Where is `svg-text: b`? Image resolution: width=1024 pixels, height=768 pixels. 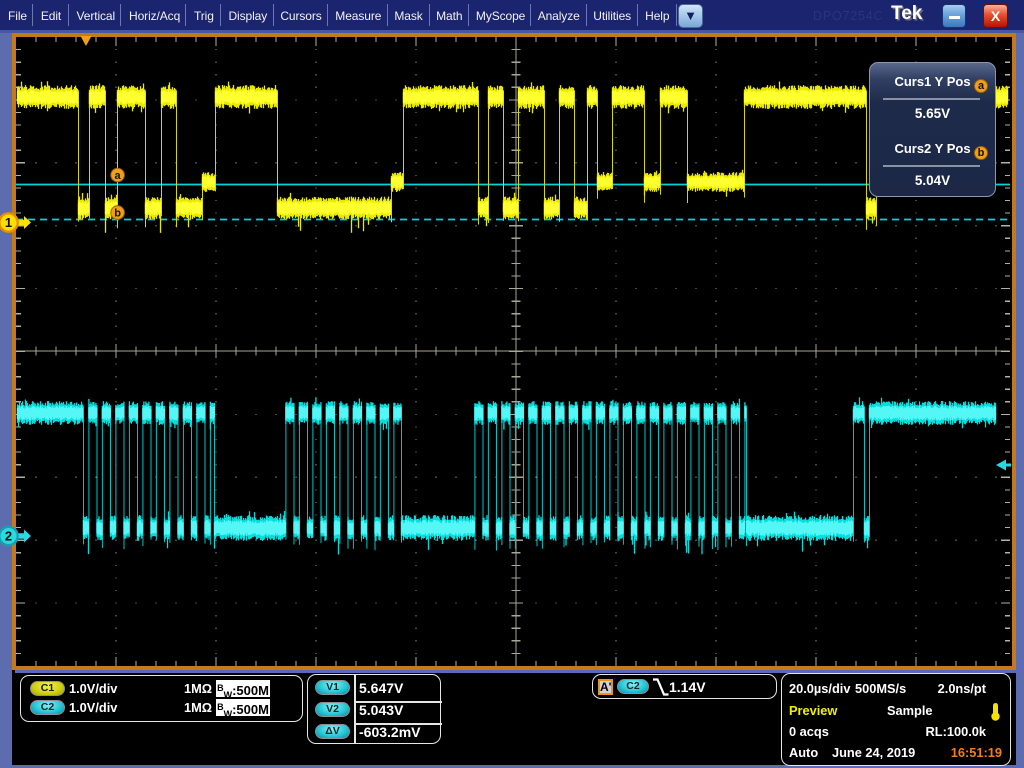 svg-text: b is located at coordinates (117, 214).